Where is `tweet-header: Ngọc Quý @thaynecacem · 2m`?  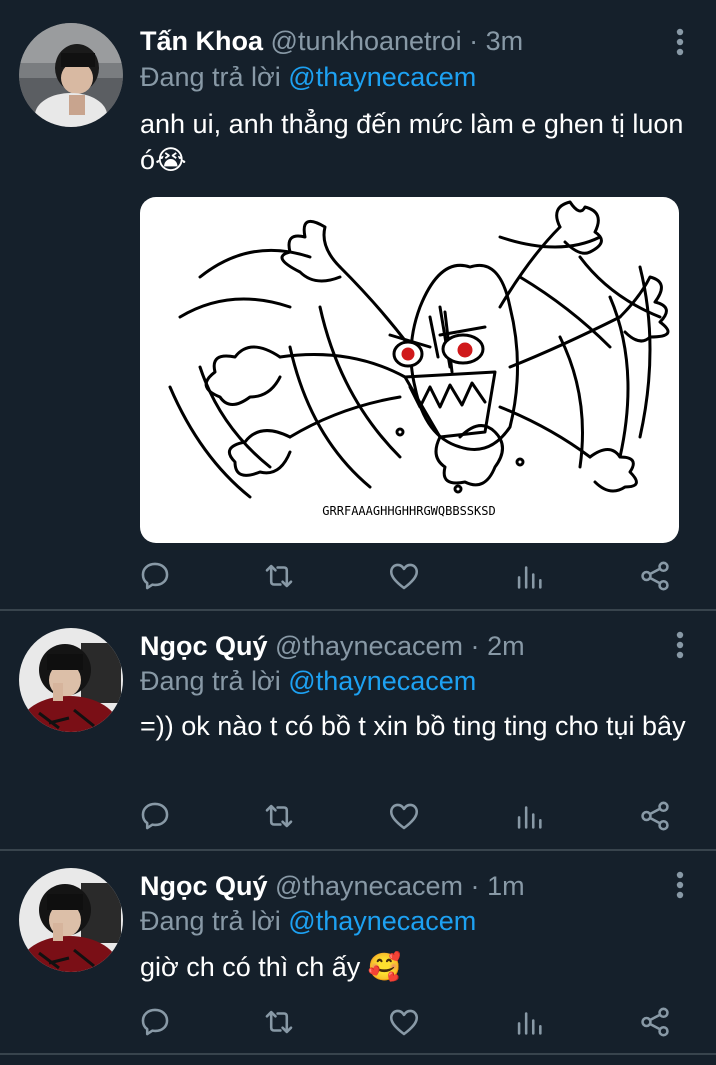
tweet-header: Ngọc Quý @thaynecacem · 2m is located at coordinates (332, 646).